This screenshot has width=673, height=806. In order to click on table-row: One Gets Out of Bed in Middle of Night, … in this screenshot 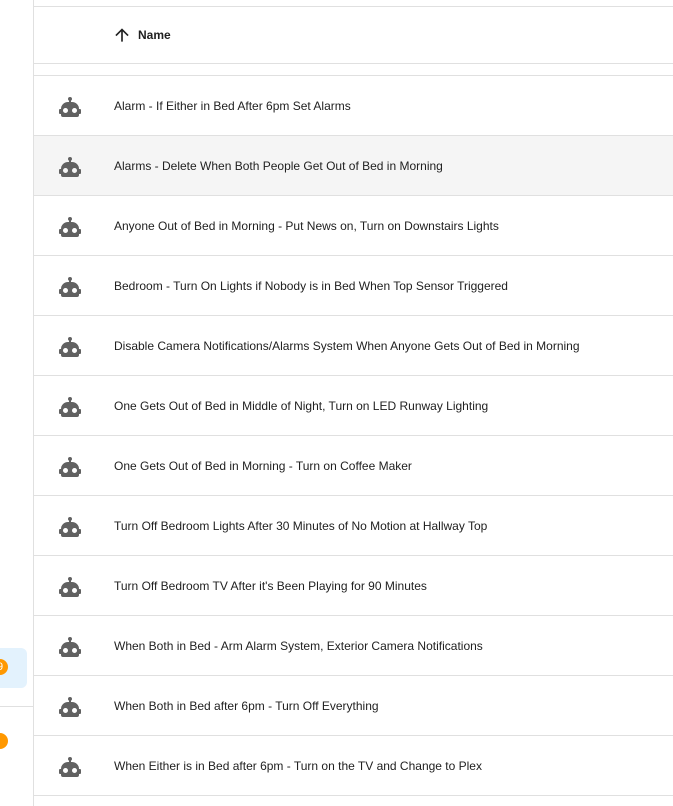, I will do `click(353, 406)`.